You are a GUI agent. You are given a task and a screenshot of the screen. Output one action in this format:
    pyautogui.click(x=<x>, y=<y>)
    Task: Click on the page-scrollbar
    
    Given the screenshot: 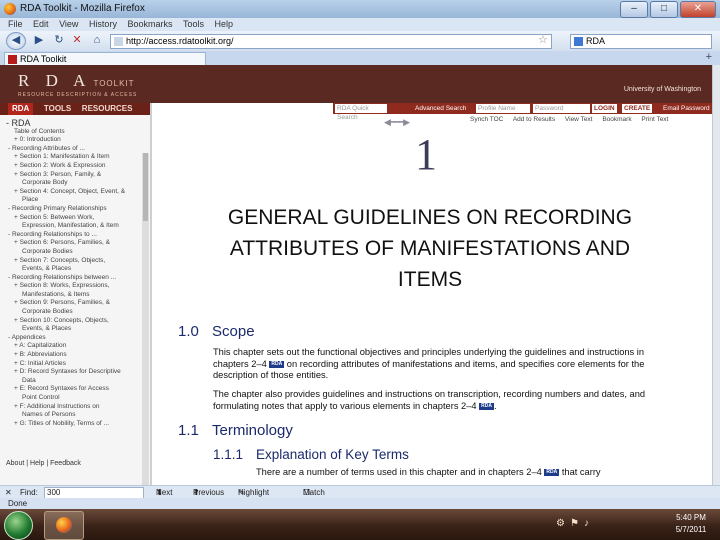 What is the action you would take?
    pyautogui.click(x=716, y=275)
    